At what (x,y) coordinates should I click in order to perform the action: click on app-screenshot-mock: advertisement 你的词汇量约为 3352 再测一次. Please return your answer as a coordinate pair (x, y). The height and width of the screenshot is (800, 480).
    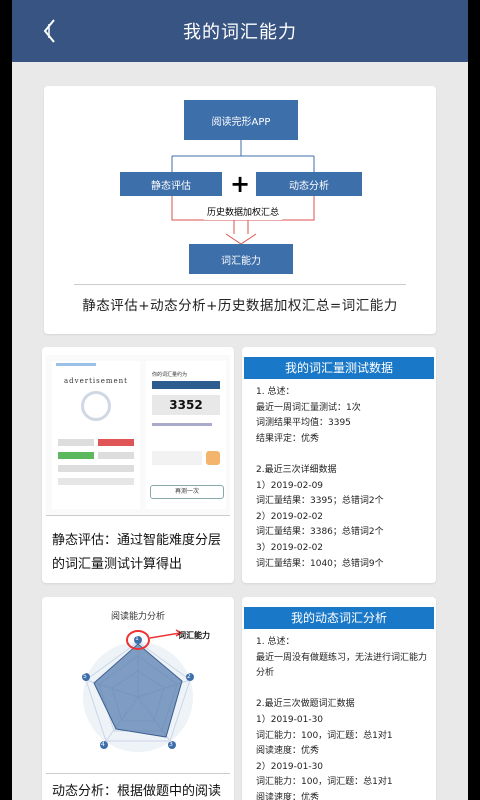
    Looking at the image, I should click on (138, 435).